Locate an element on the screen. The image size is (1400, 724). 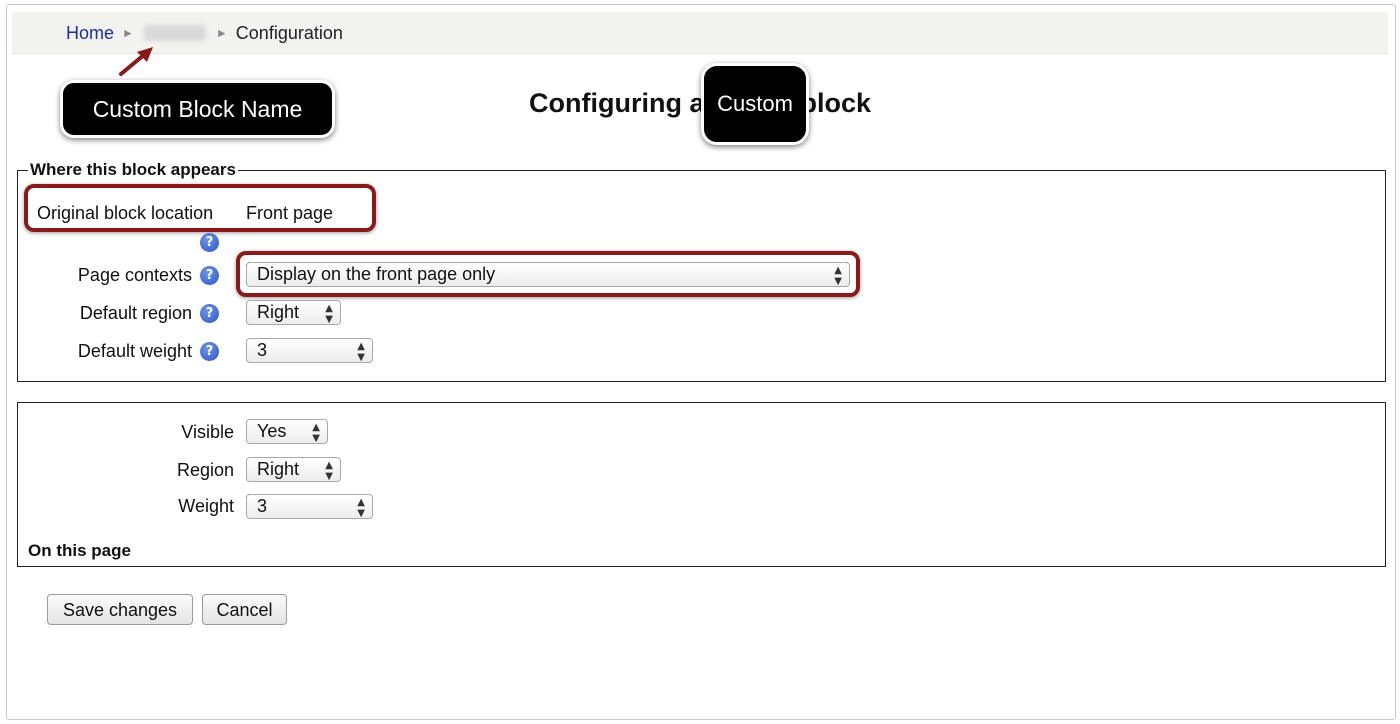
region-select: Right ▲ ▼ is located at coordinates (293, 469).